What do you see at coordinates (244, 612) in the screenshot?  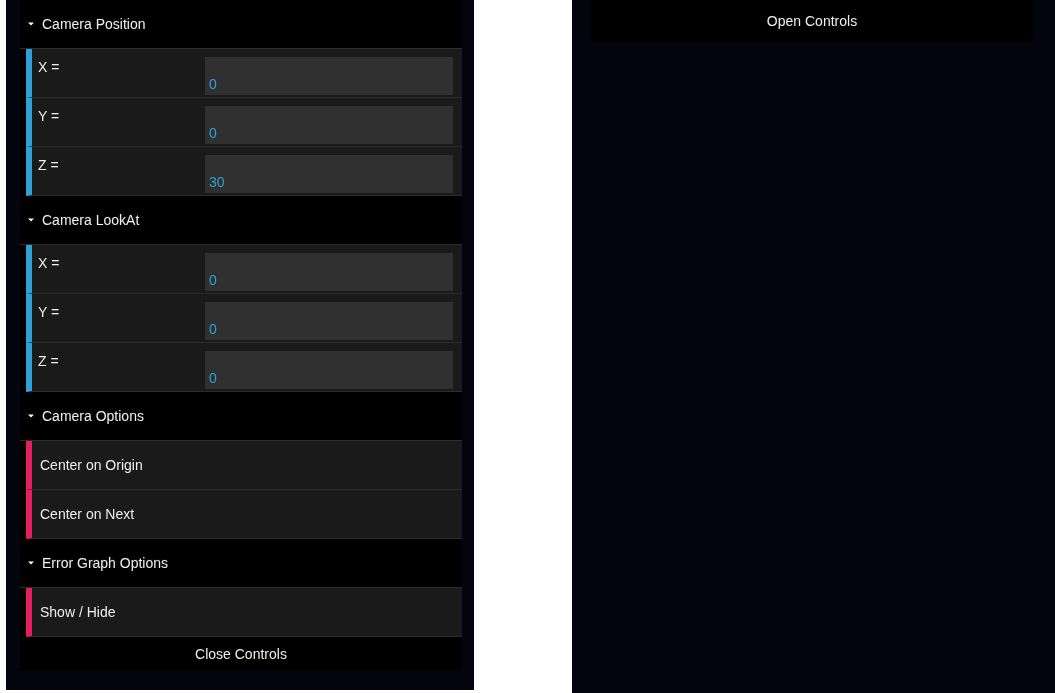 I see `action-button: Show / Hide` at bounding box center [244, 612].